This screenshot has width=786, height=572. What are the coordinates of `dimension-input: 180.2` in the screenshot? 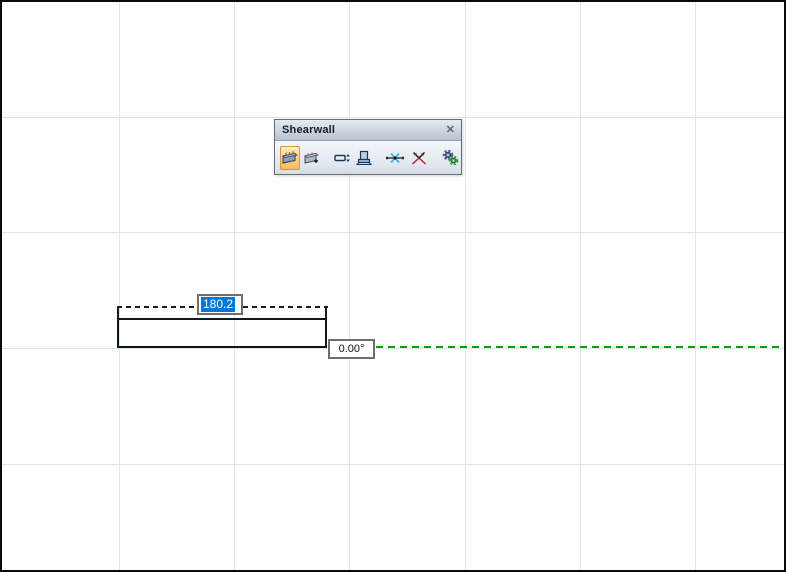 It's located at (220, 304).